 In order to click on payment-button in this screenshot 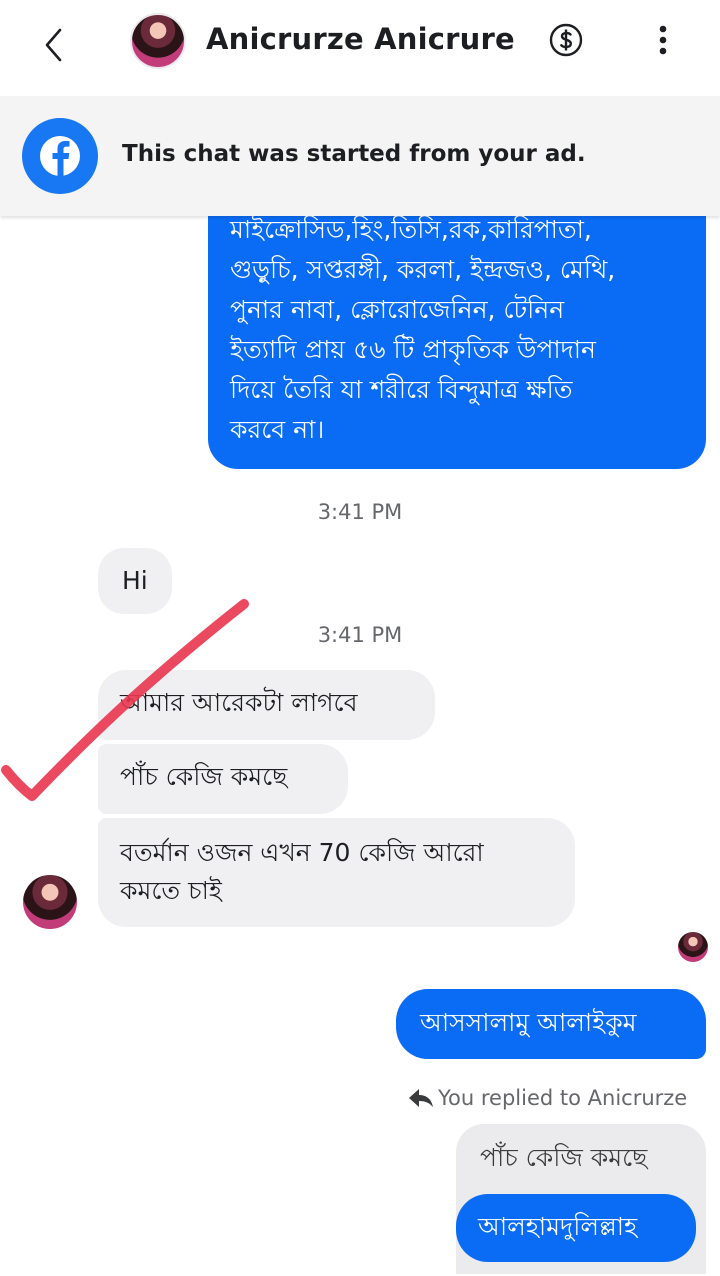, I will do `click(566, 40)`.